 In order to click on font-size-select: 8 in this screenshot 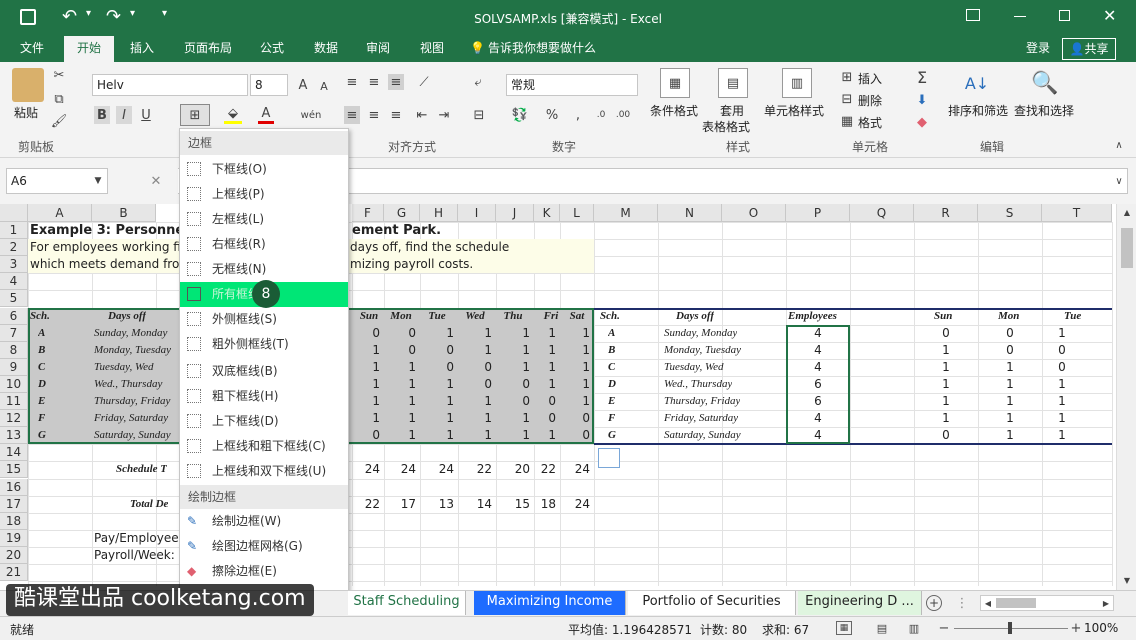, I will do `click(269, 85)`.